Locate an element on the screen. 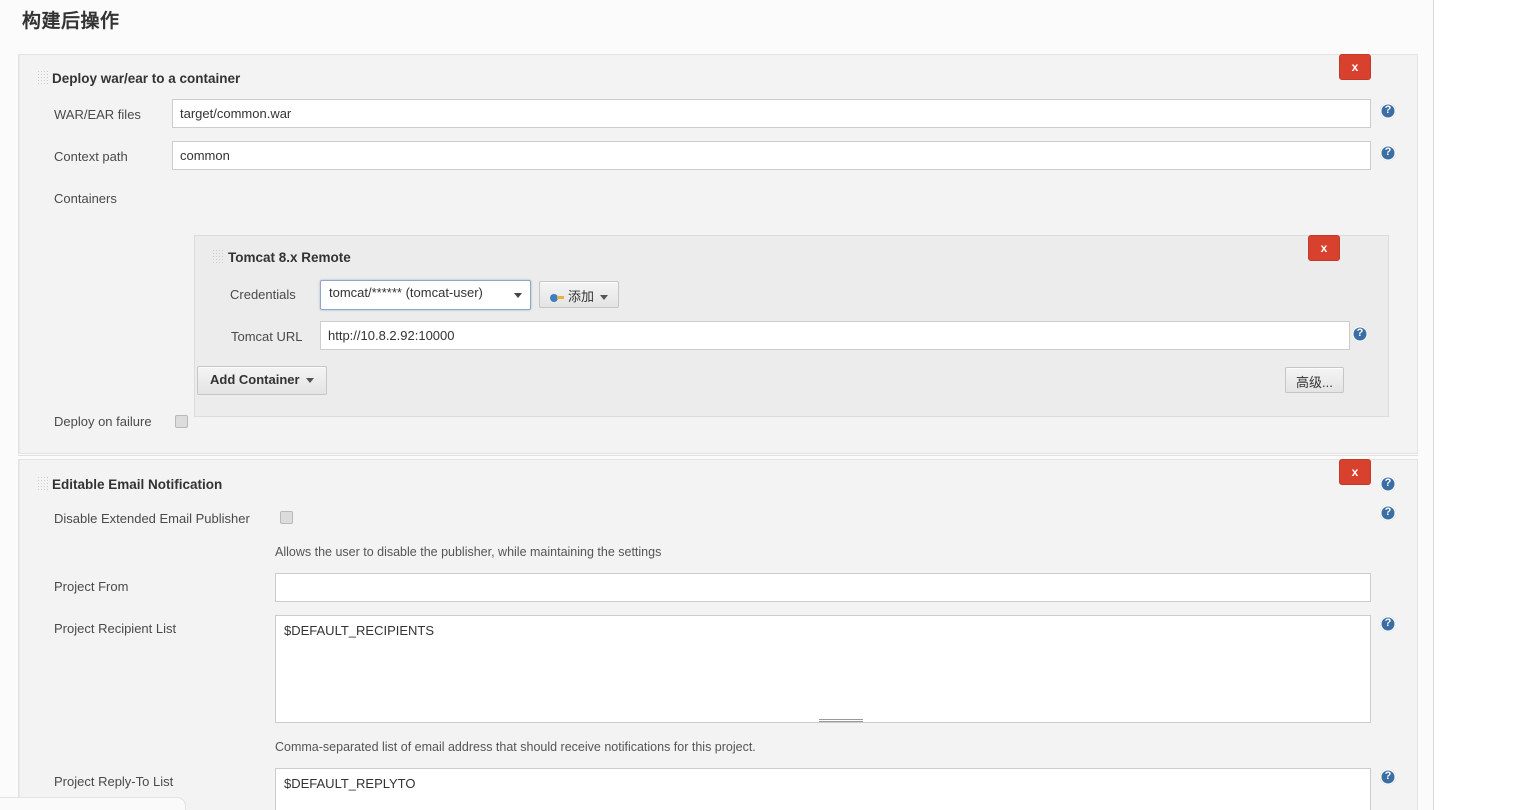 The height and width of the screenshot is (810, 1514). label-war-ear-files: WAR/EAR files is located at coordinates (97, 114).